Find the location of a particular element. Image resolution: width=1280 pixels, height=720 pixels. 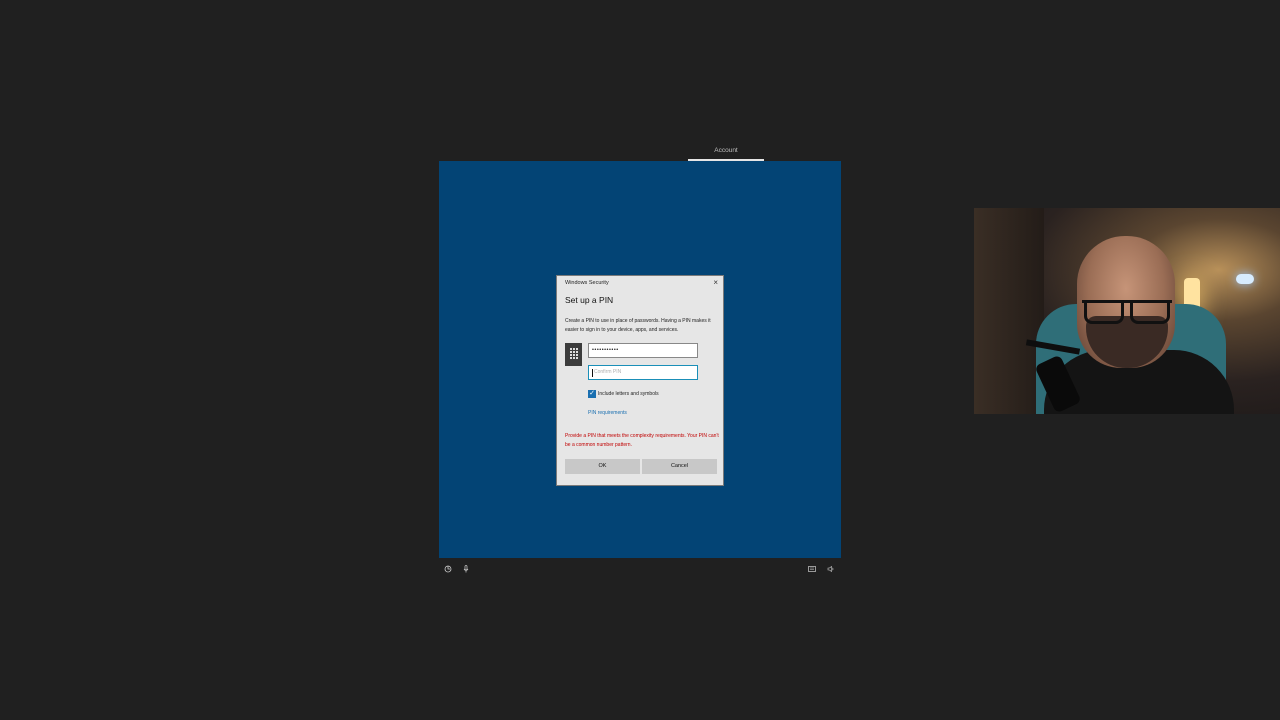

dialog-window-title: Windows Security is located at coordinates (587, 283).